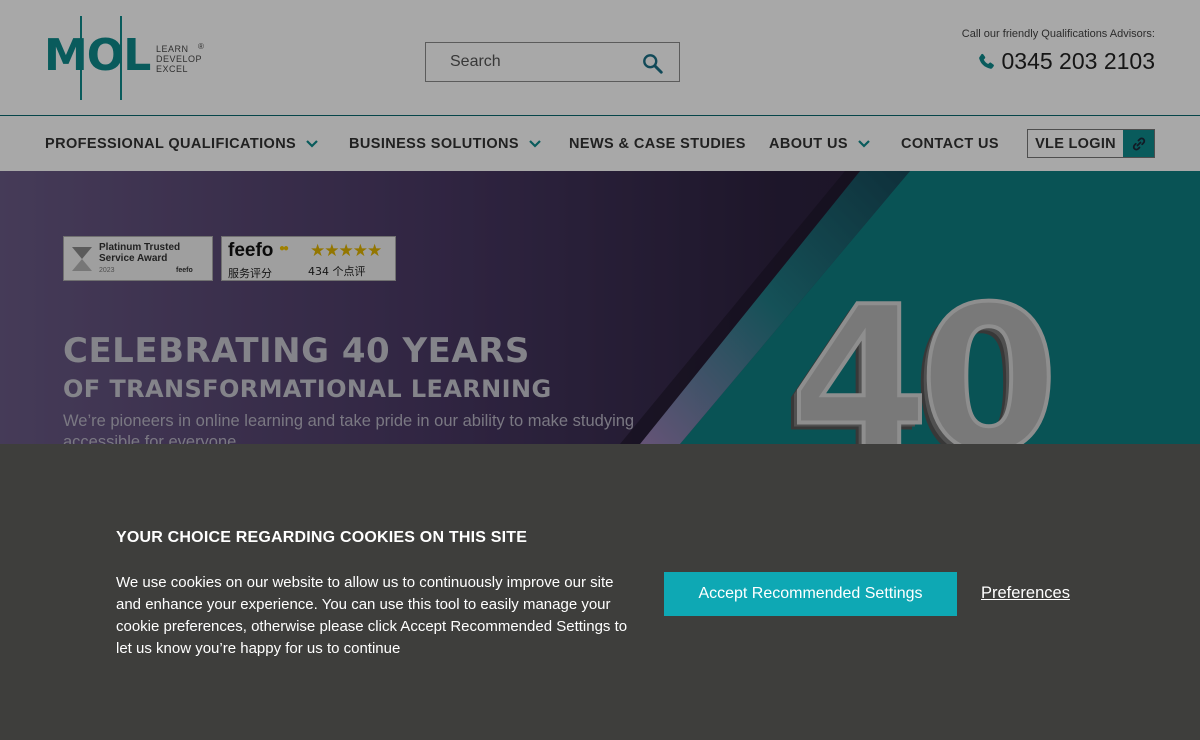  I want to click on accept-recommended-button: Accept Recommended Settings, so click(810, 594).